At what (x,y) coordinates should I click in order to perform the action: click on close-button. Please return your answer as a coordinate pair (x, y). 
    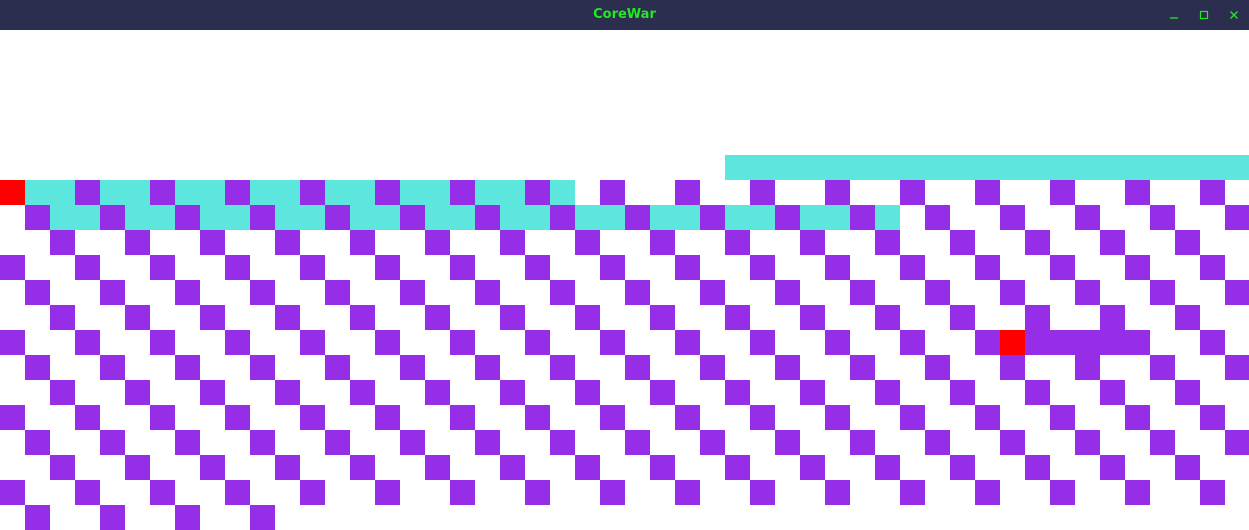
    Looking at the image, I should click on (1234, 15).